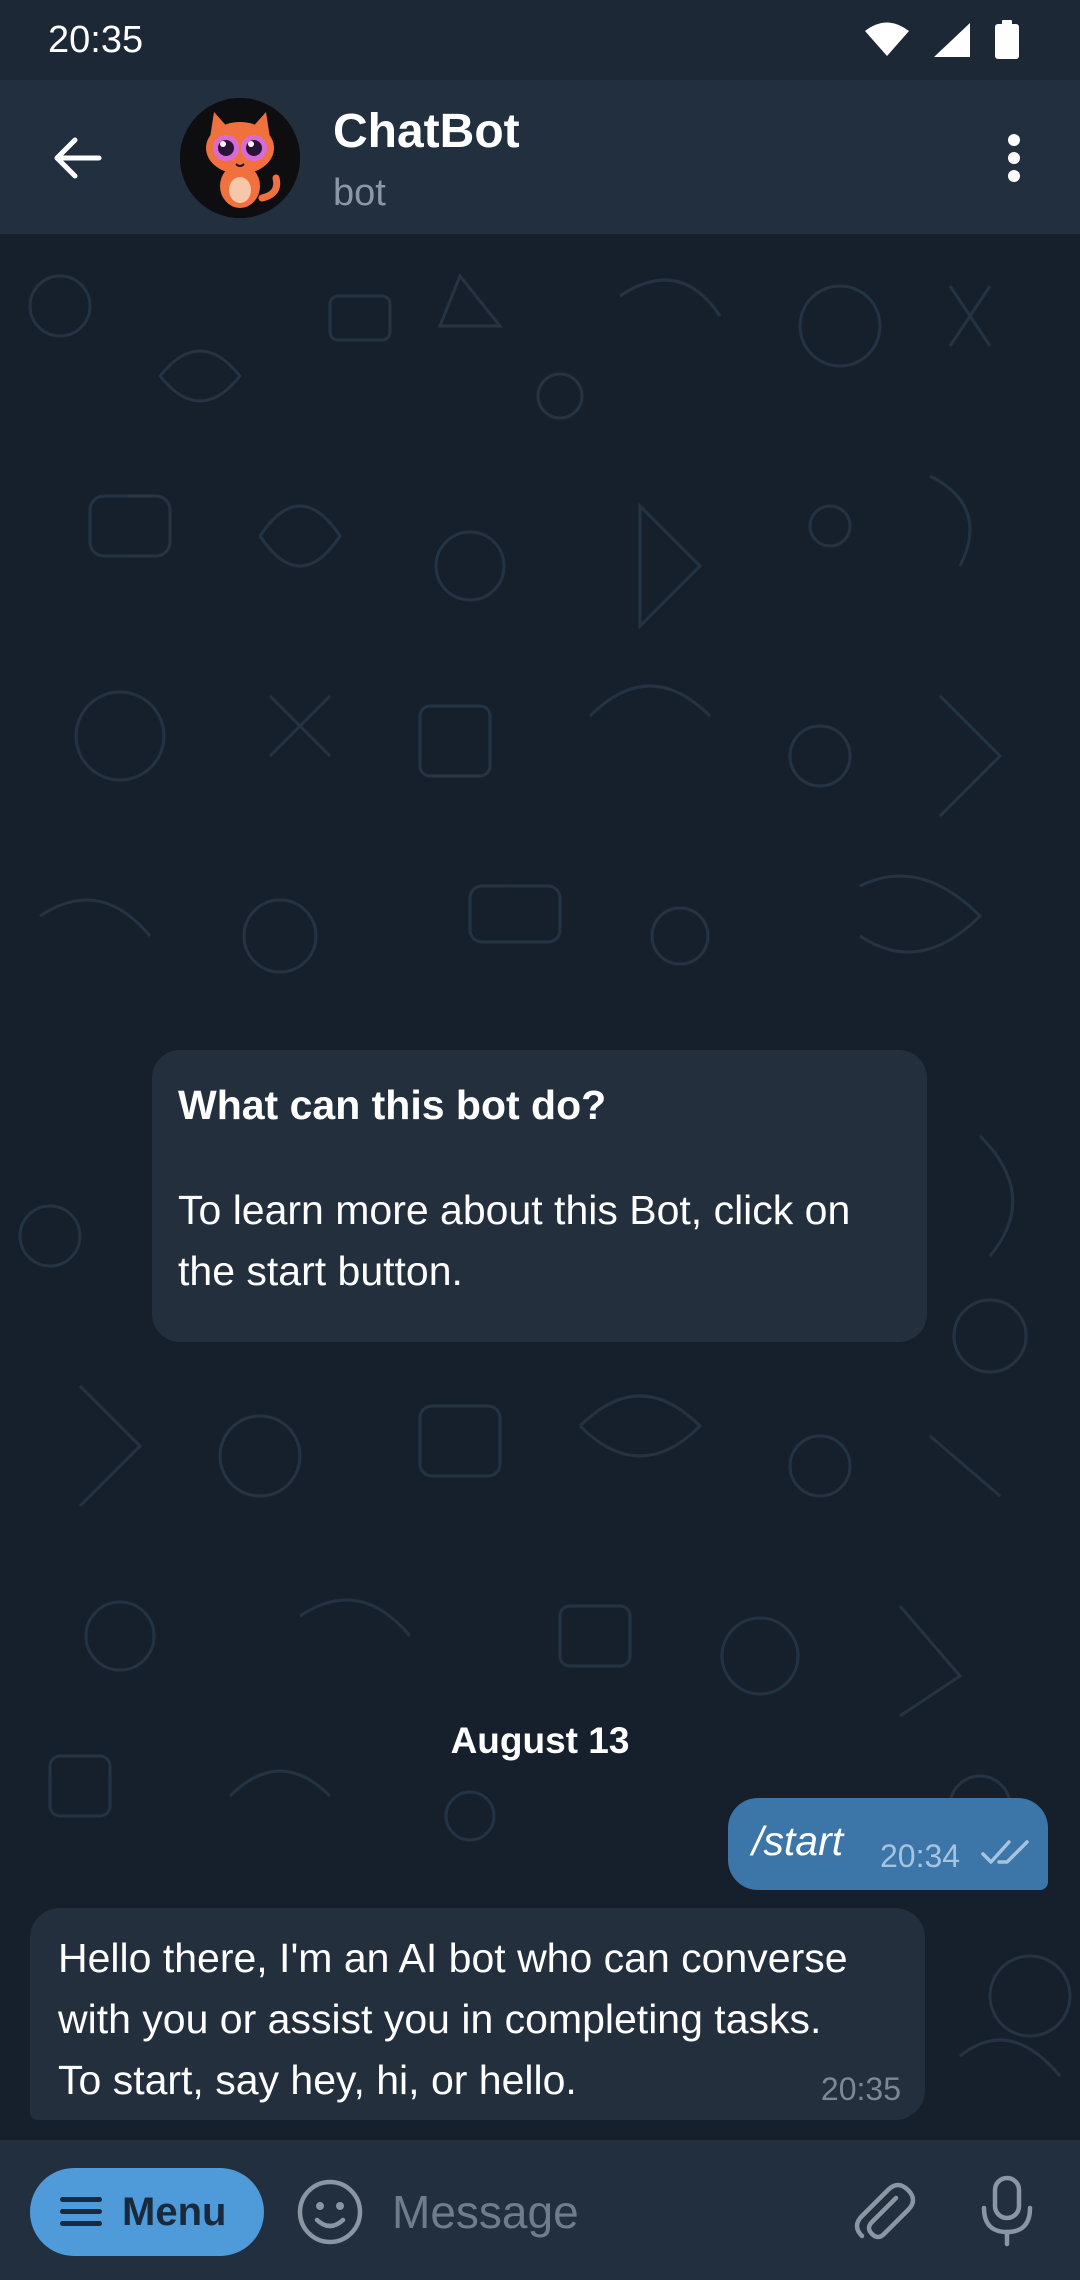 The image size is (1080, 2280). I want to click on more-vert-icon, so click(1014, 158).